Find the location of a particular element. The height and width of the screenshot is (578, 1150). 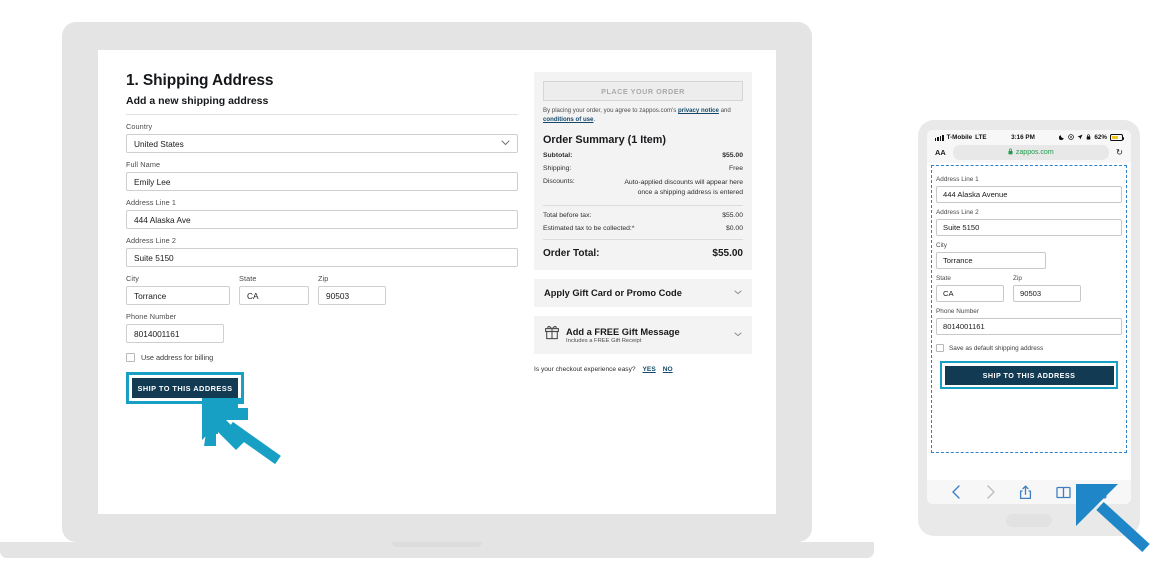

reload-button: ↻ is located at coordinates (1119, 152).